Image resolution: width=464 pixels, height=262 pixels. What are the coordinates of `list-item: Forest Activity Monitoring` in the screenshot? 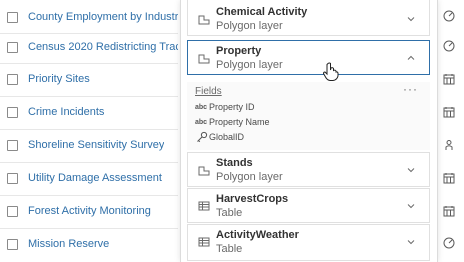 It's located at (89, 211).